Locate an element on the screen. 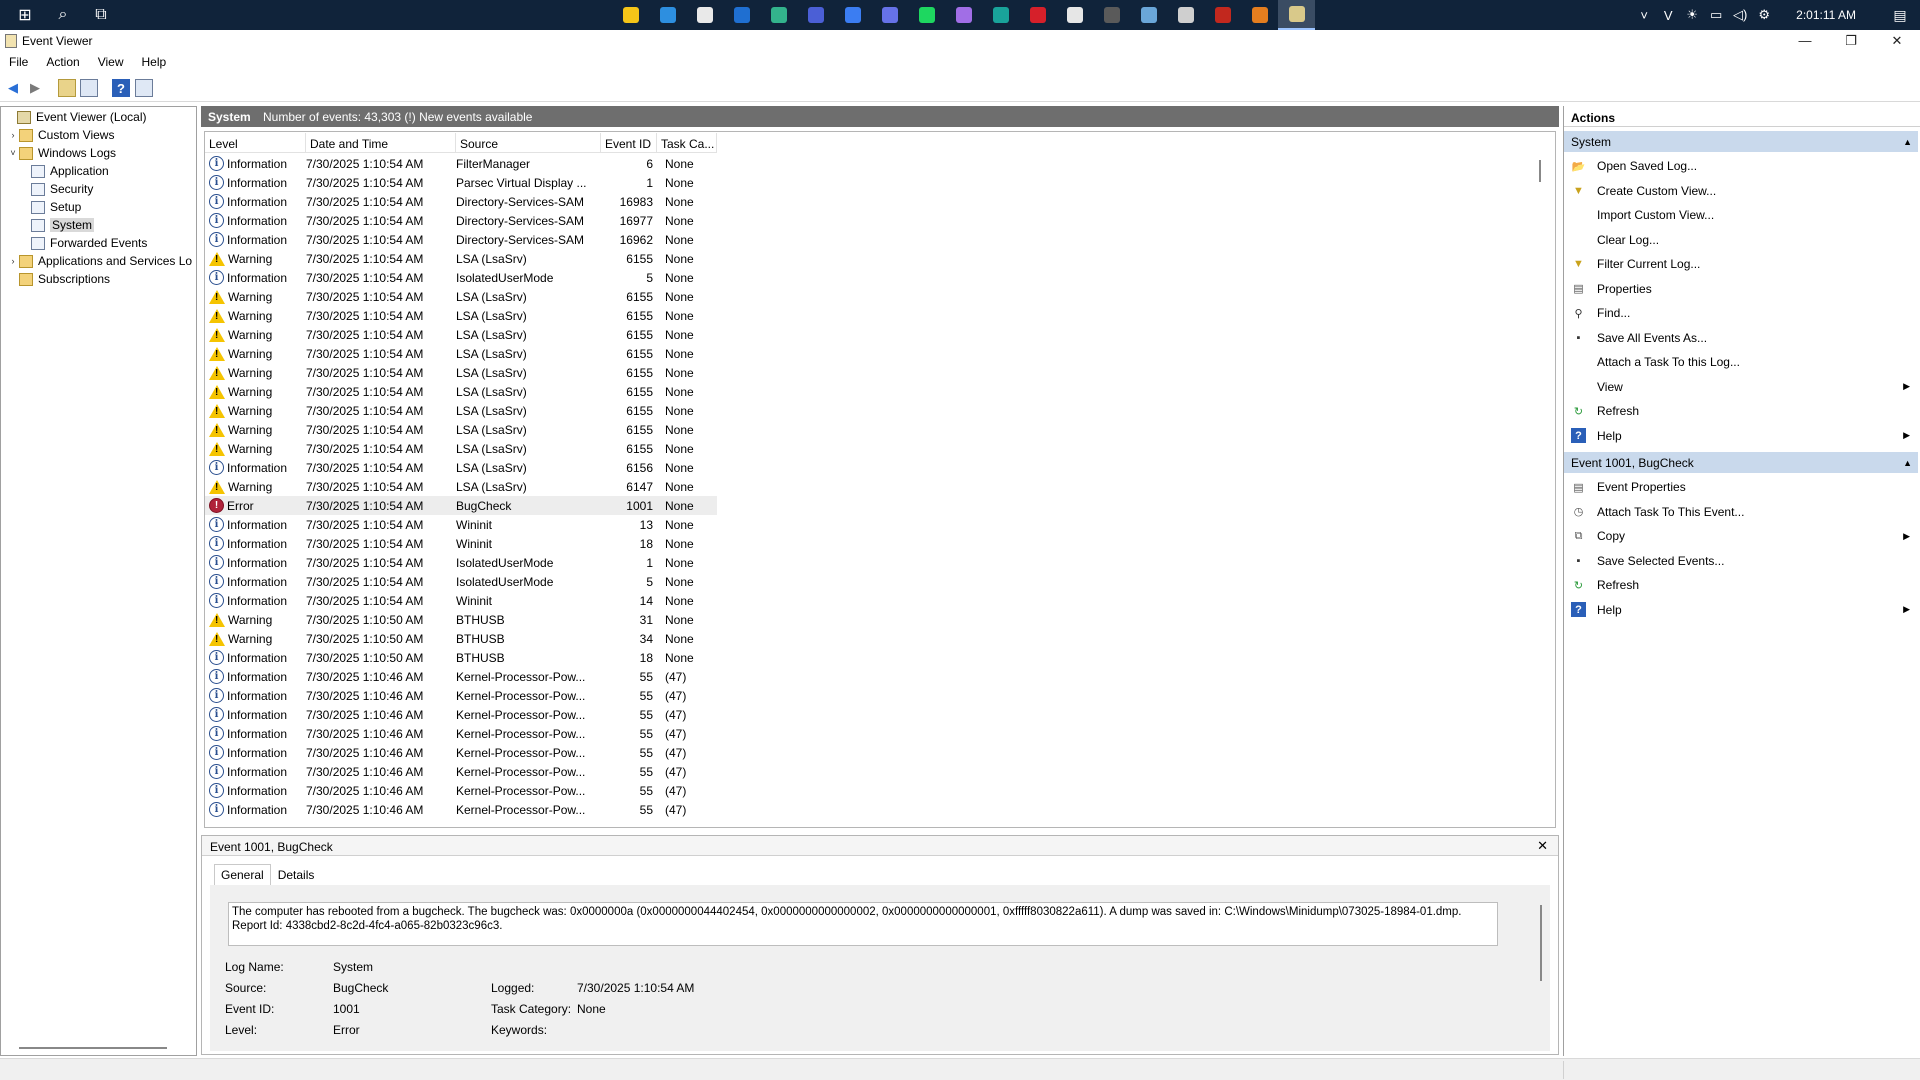 The height and width of the screenshot is (1080, 1920). action-event-properties: ▤ Event Properties is located at coordinates (1741, 487).